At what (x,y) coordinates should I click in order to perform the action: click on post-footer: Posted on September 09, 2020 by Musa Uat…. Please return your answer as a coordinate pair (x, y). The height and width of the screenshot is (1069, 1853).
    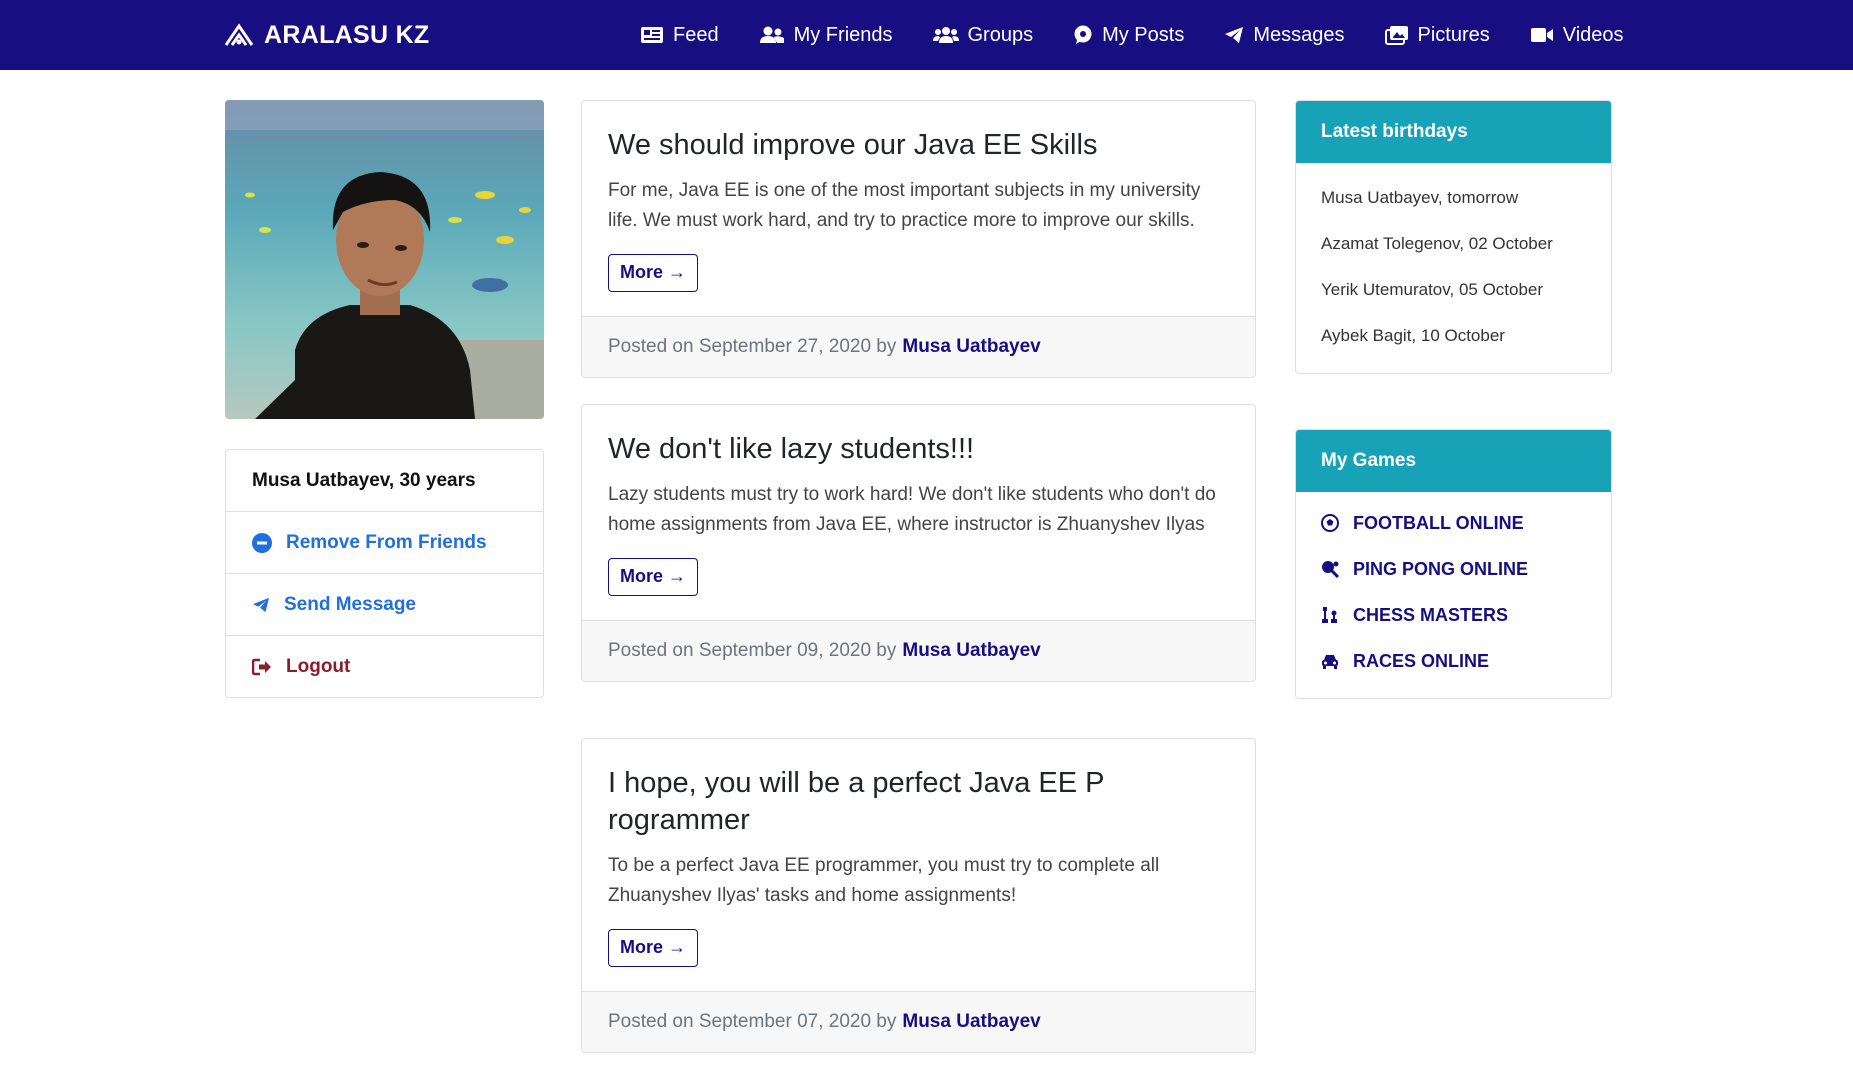
    Looking at the image, I should click on (918, 650).